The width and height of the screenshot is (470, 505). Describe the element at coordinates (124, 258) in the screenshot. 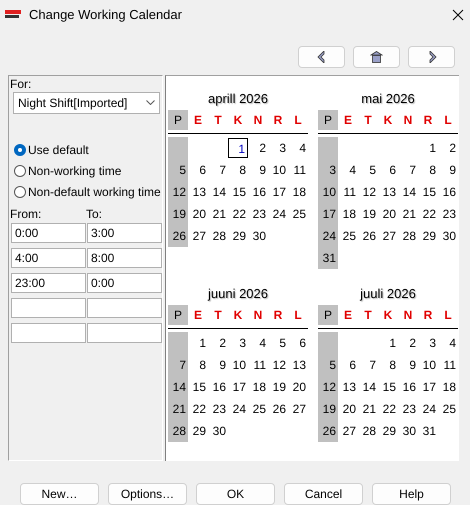

I see `to-time-field: 8:00` at that location.